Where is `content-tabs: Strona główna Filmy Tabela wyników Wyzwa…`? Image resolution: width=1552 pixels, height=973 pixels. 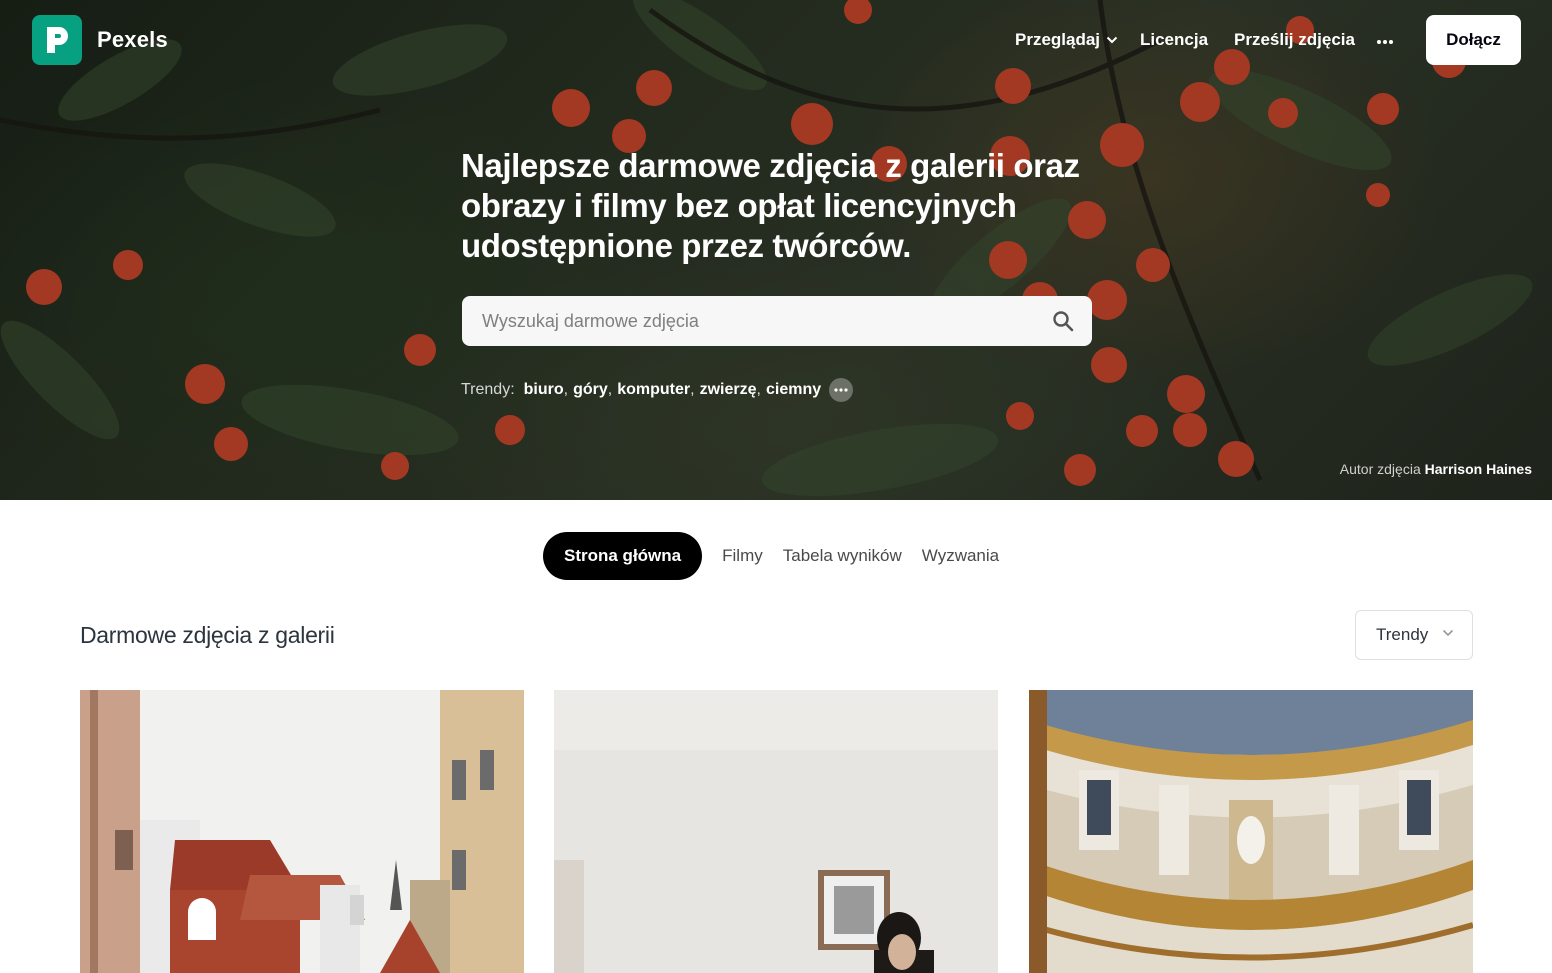
content-tabs: Strona główna Filmy Tabela wyników Wyzwa… is located at coordinates (776, 556).